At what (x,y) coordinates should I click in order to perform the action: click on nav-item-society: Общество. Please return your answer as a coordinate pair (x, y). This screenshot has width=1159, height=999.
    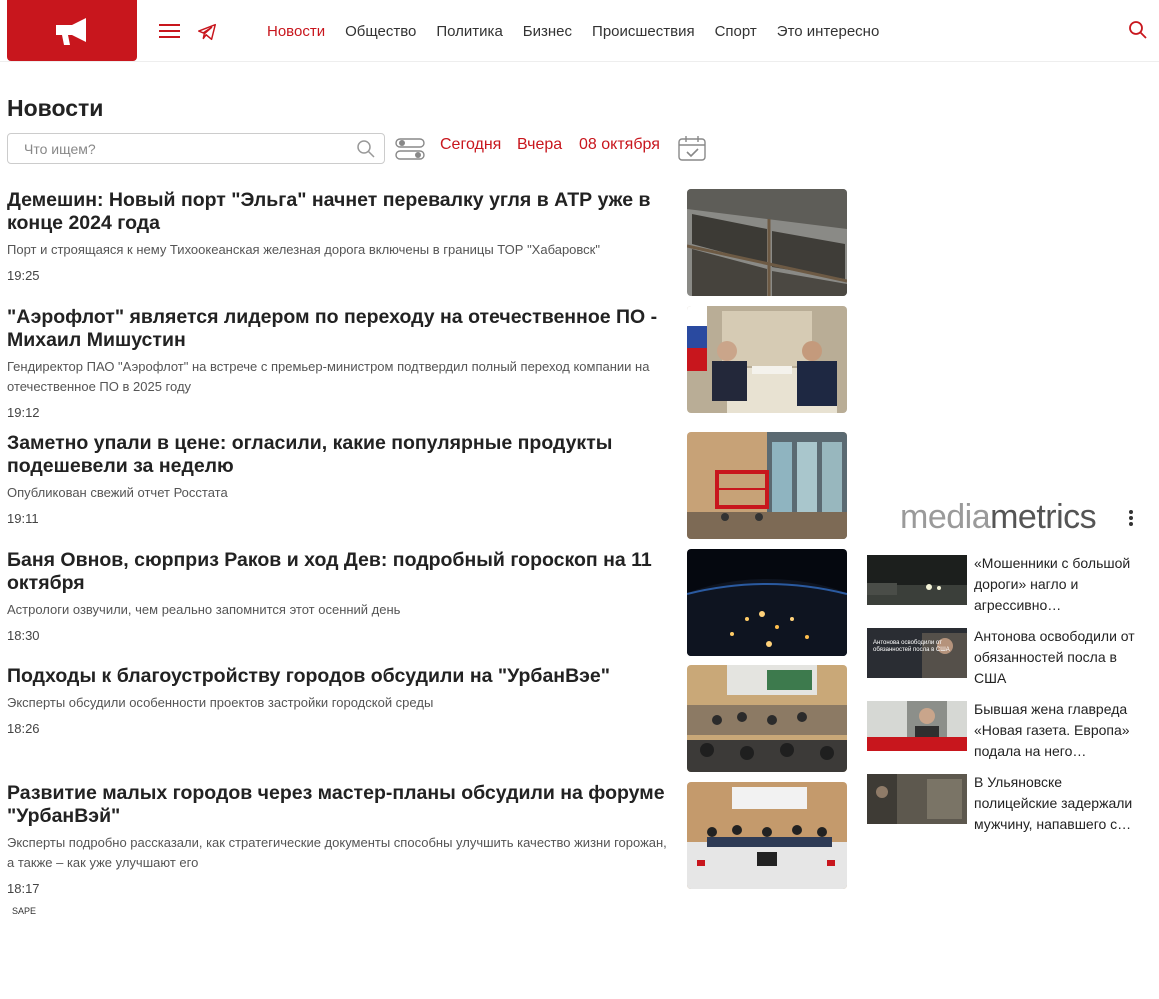
    Looking at the image, I should click on (380, 32).